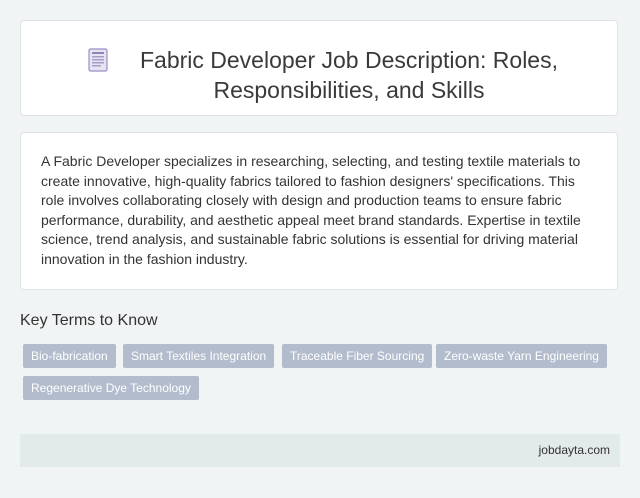 Image resolution: width=640 pixels, height=498 pixels. Describe the element at coordinates (574, 450) in the screenshot. I see `site-link: jobdayta.com` at that location.